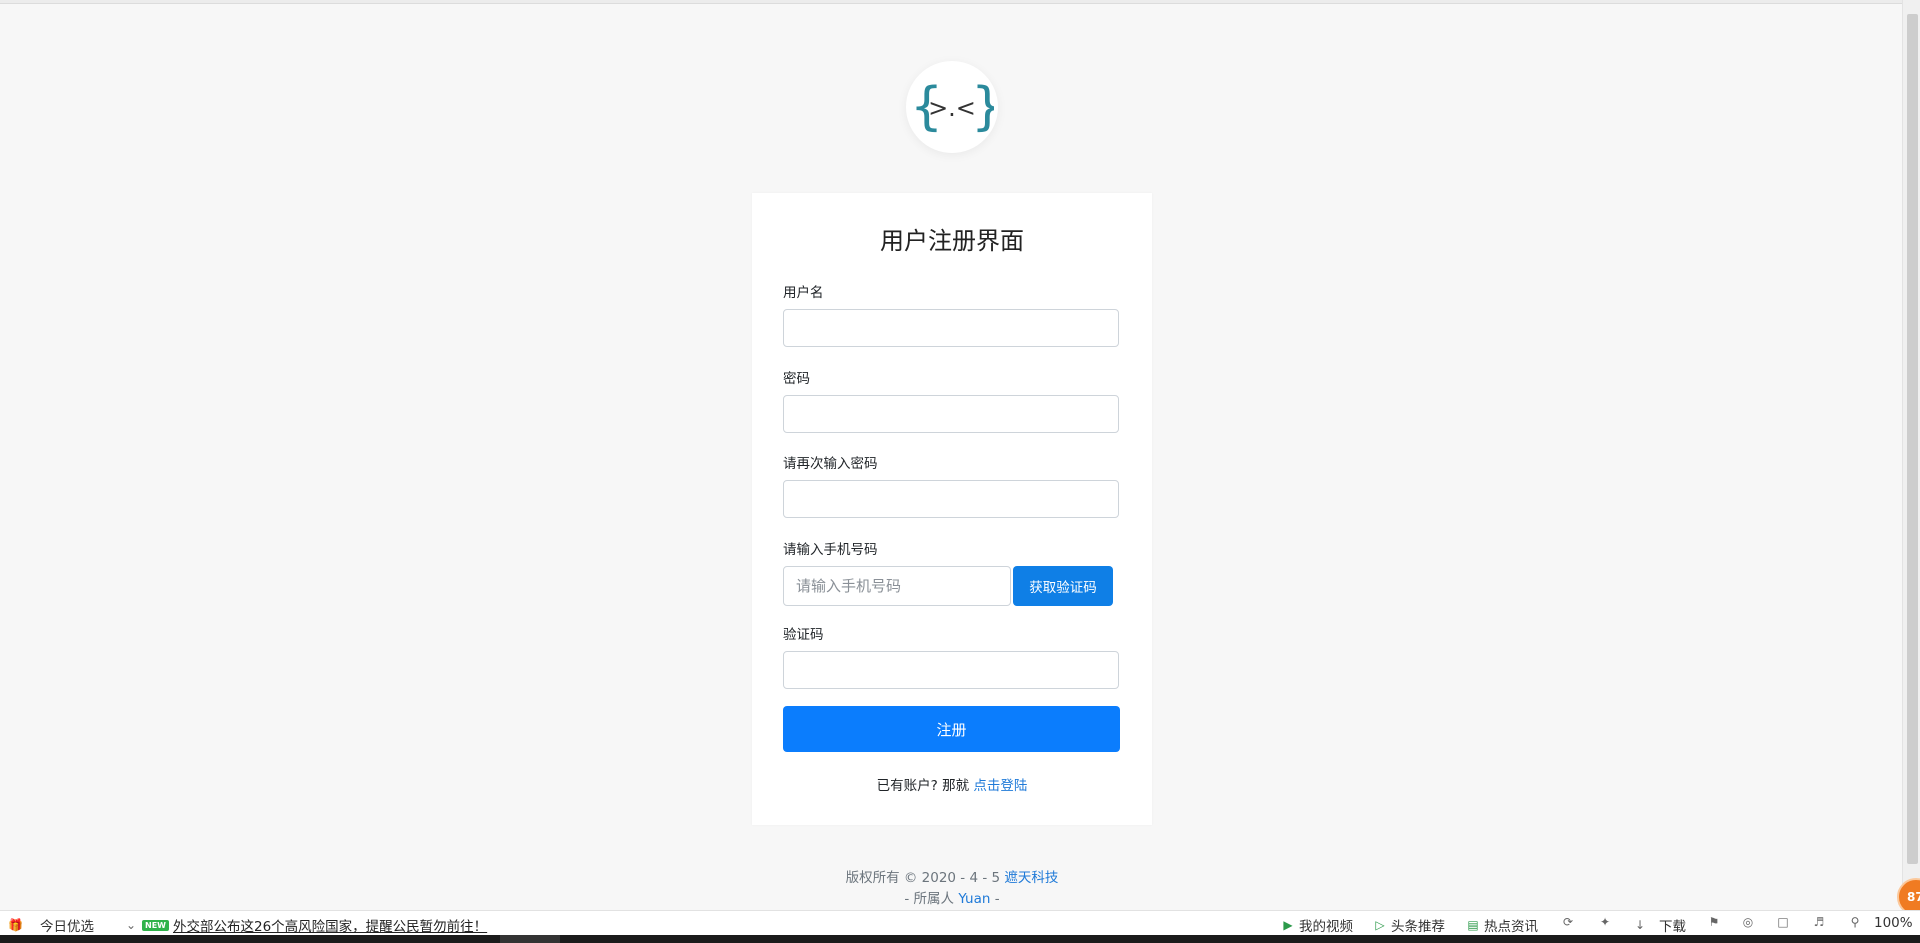  Describe the element at coordinates (1063, 586) in the screenshot. I see `get-code-button: 获取验证码` at that location.